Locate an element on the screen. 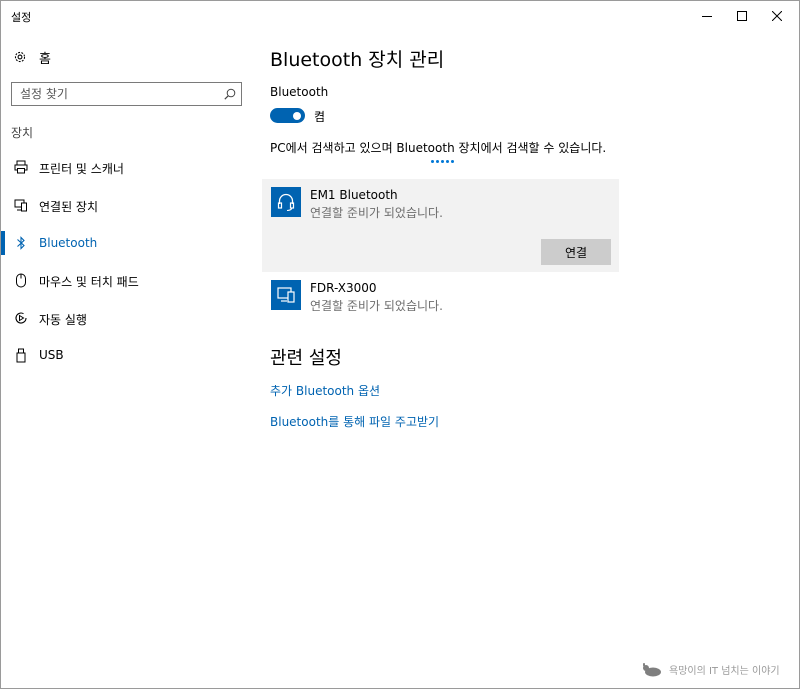  sidebar-item-label: 연결된 장치 is located at coordinates (69, 207).